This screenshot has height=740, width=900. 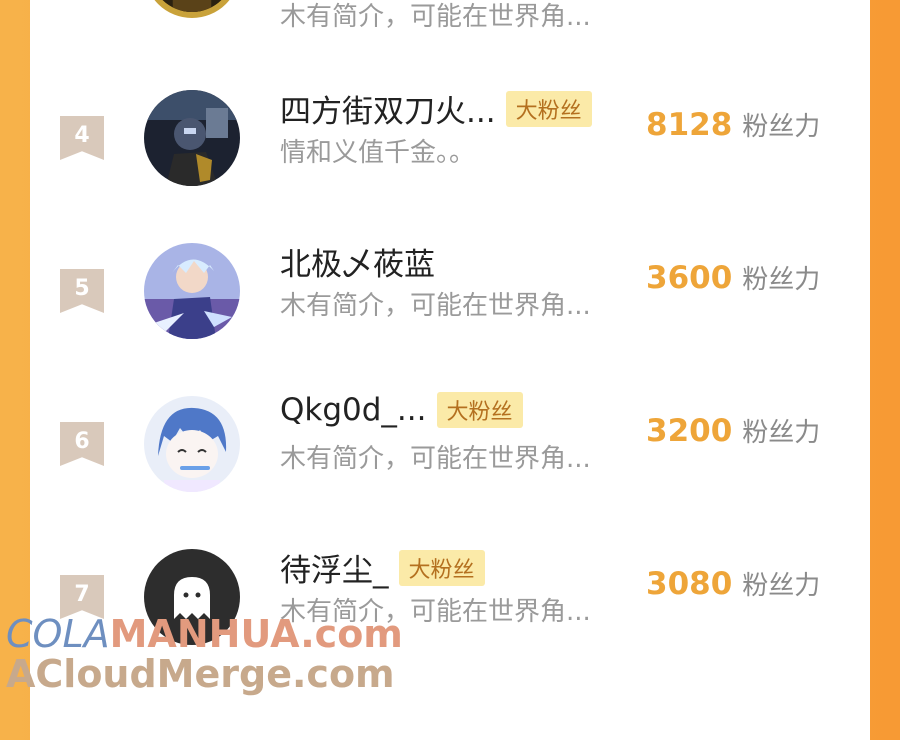 I want to click on rank-badge: 6, so click(x=82, y=444).